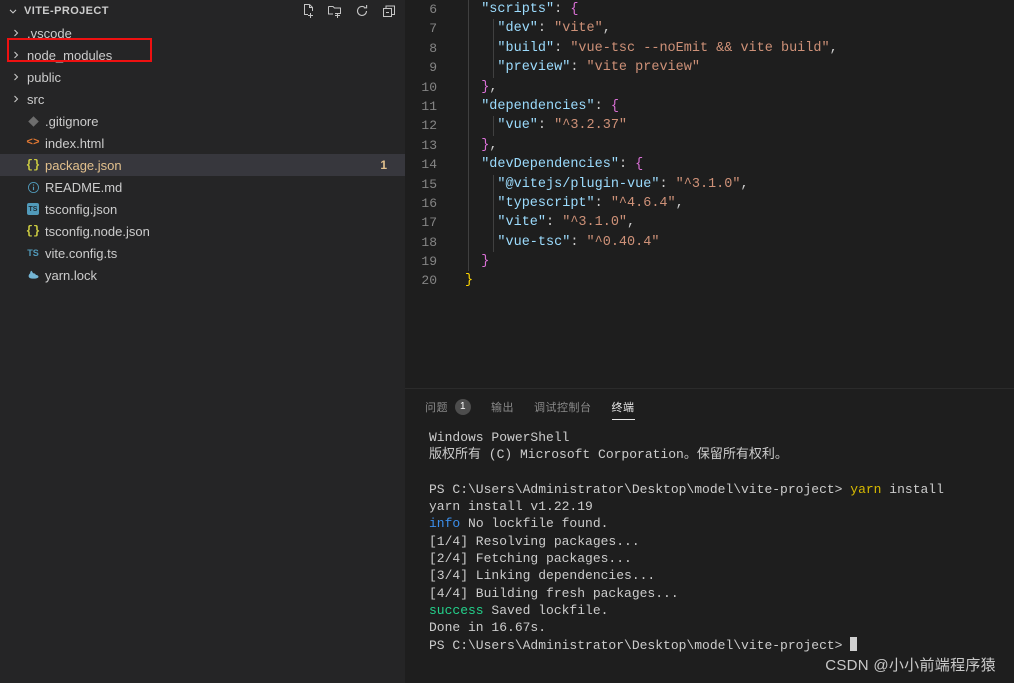 This screenshot has width=1014, height=683. I want to click on tree-item-label: node_modules, so click(70, 55).